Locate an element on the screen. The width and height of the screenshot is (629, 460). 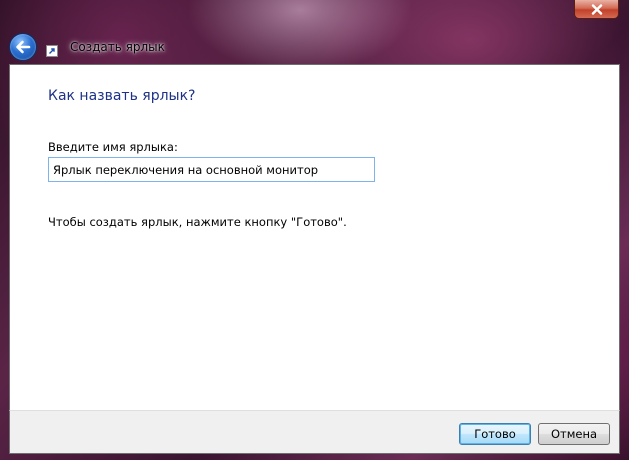
page-heading: Как назвать ярлык? is located at coordinates (122, 96).